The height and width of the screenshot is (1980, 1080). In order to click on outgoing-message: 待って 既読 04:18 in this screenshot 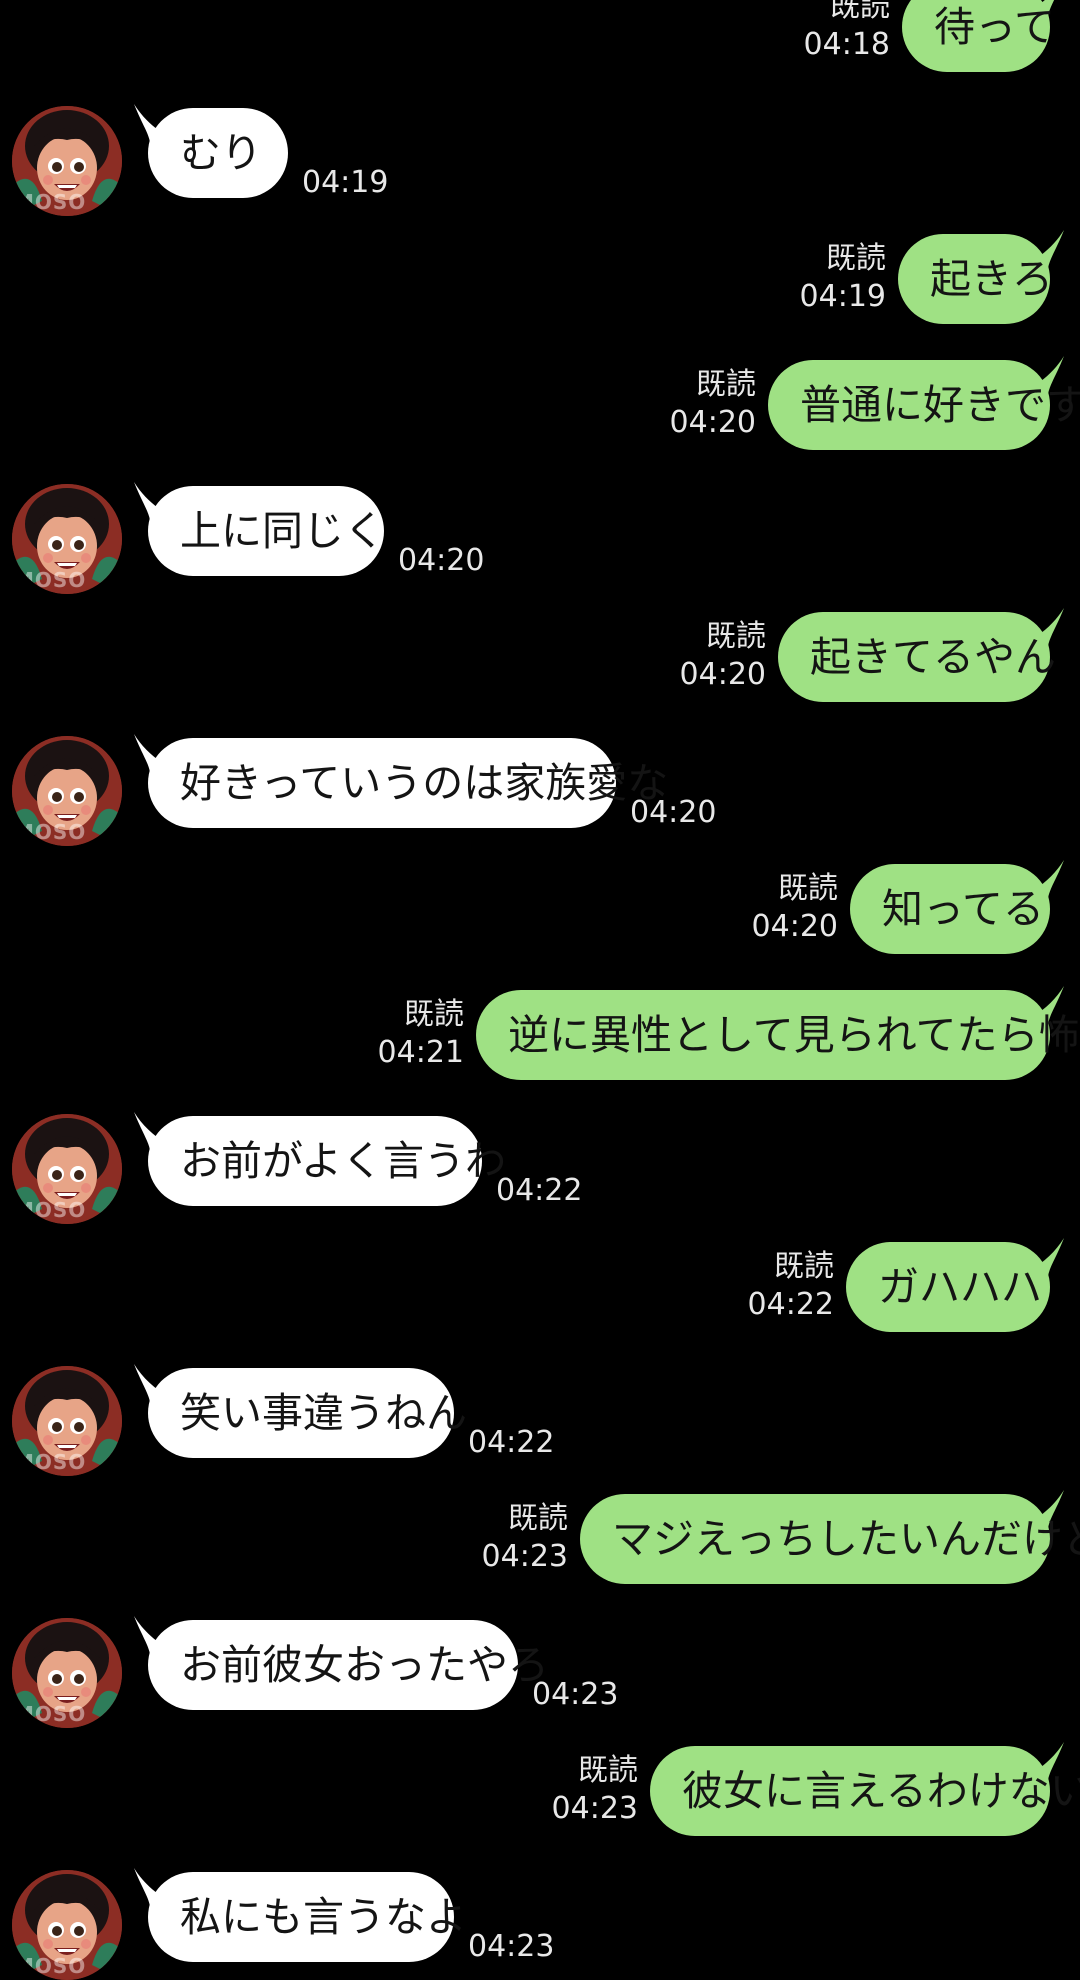, I will do `click(540, 41)`.